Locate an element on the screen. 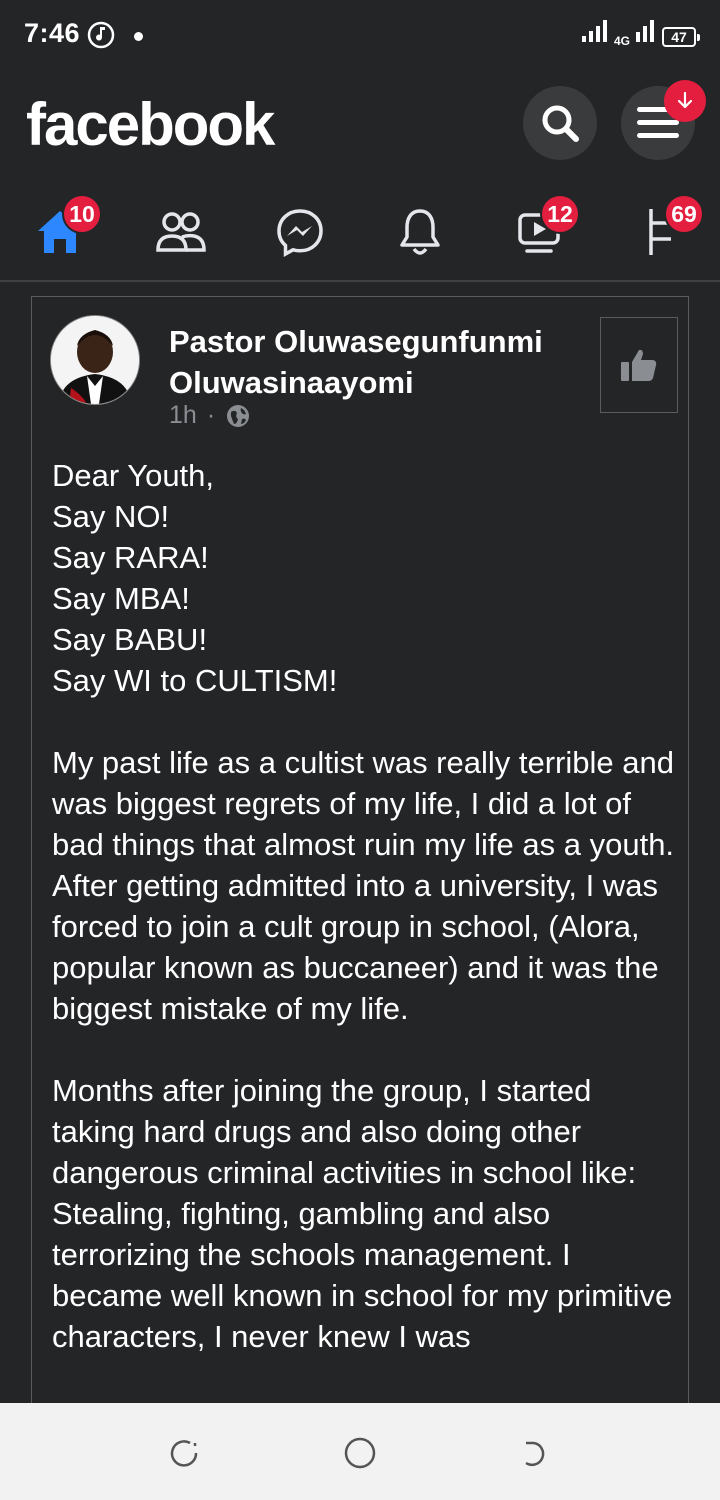 The height and width of the screenshot is (1500, 720). battery-icon: 47 is located at coordinates (681, 37).